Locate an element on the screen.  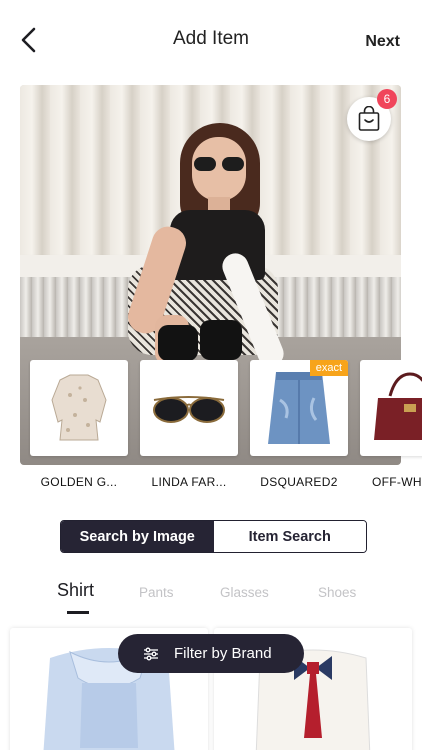
item-search-tab: Item Search is located at coordinates (289, 536).